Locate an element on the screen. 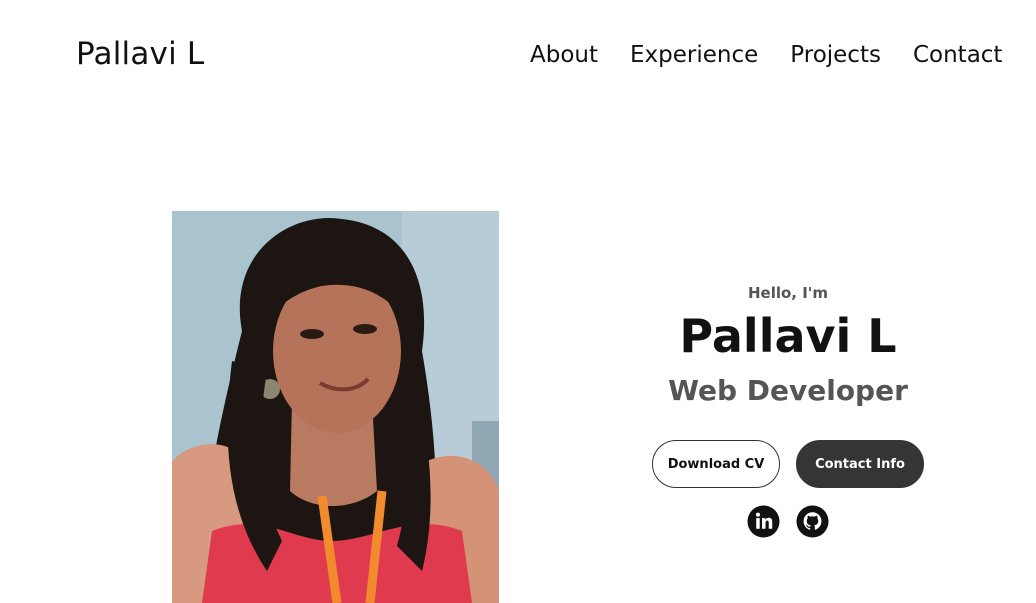  hero-section: Hello, I'm Pallavi L Web Developer is located at coordinates (788, 345).